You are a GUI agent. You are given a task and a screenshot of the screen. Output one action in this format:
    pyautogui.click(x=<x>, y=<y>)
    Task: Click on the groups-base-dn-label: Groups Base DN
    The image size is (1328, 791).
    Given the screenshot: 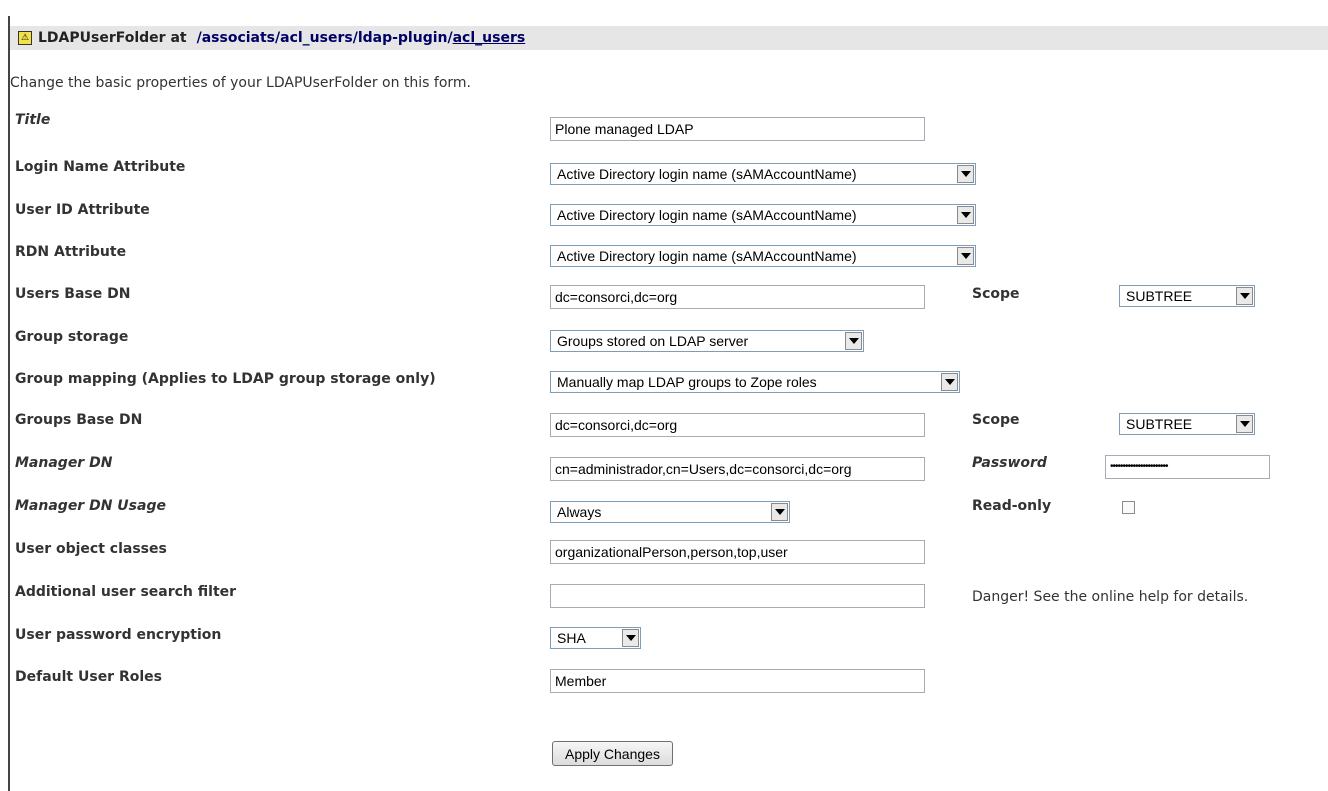 What is the action you would take?
    pyautogui.click(x=79, y=420)
    